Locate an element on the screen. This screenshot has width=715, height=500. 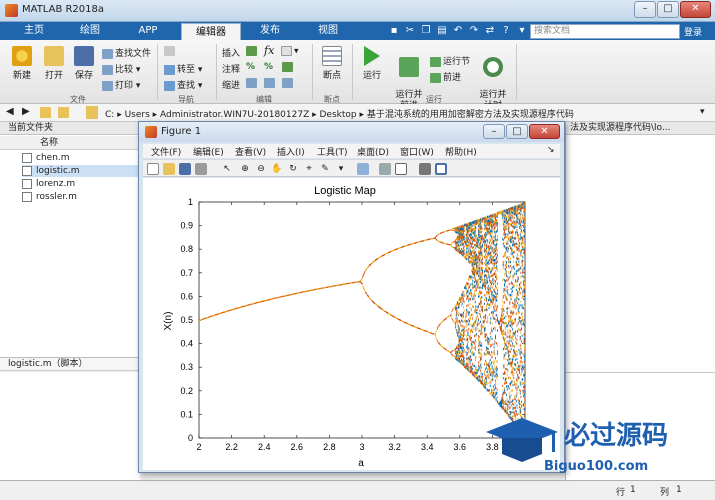
save-button: 保存 is located at coordinates (84, 63).